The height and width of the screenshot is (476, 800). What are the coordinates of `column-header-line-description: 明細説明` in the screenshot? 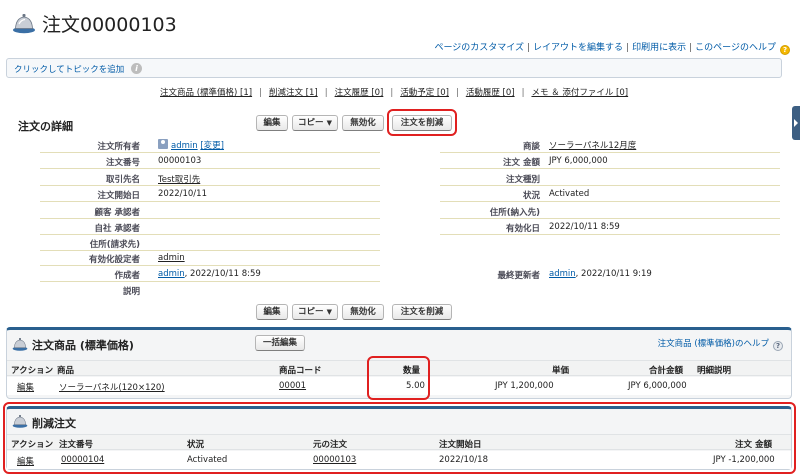 It's located at (714, 371).